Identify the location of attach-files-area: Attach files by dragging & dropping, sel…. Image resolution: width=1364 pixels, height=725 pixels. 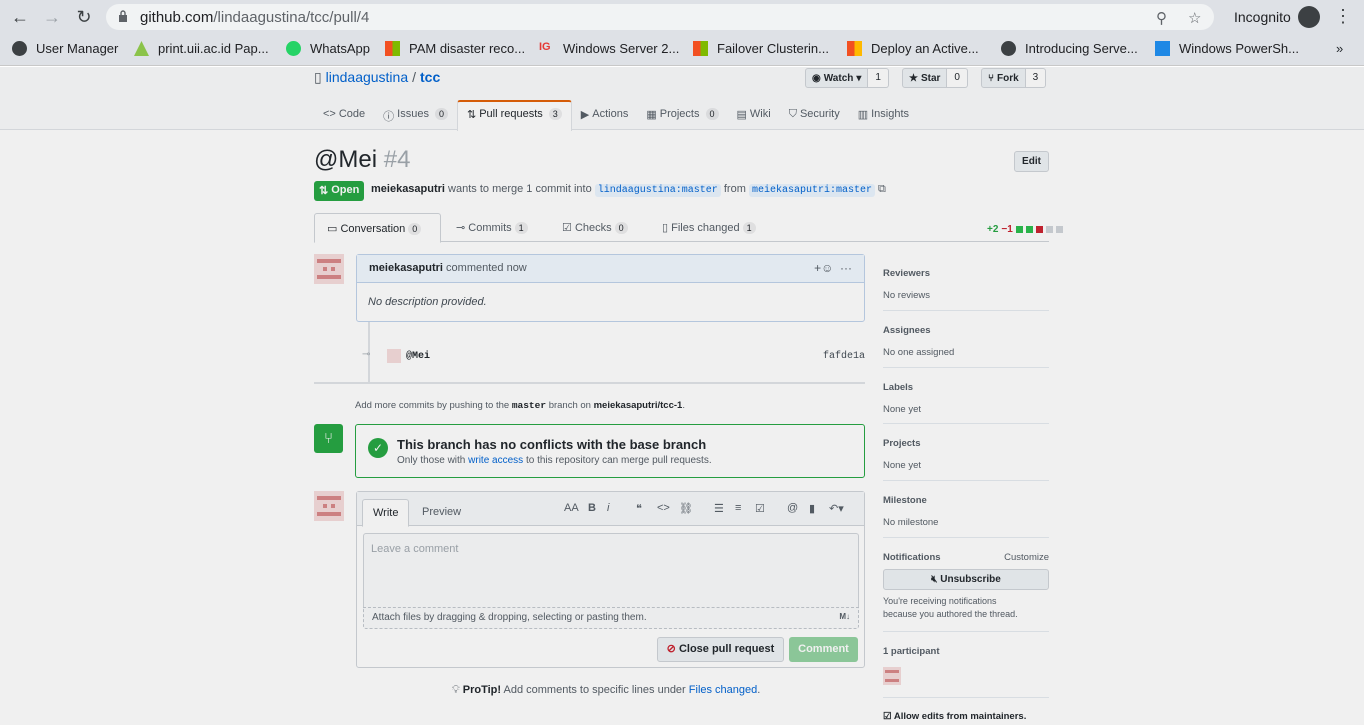
(611, 618).